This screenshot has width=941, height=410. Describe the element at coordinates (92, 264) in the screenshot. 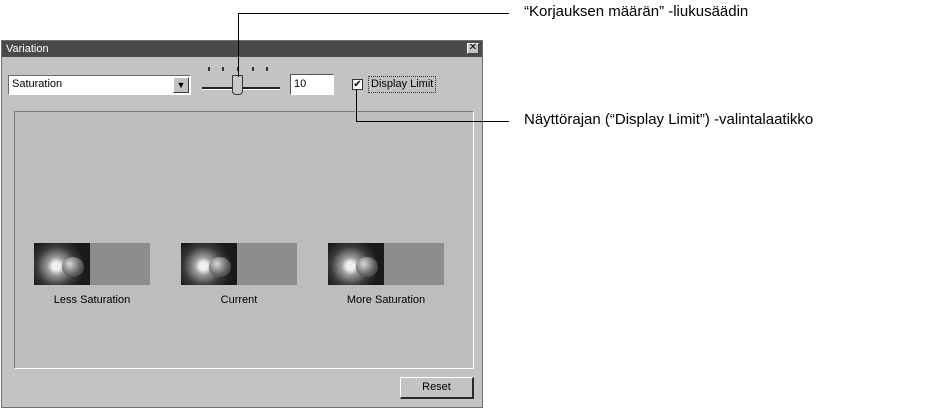

I see `preview-less-image` at that location.